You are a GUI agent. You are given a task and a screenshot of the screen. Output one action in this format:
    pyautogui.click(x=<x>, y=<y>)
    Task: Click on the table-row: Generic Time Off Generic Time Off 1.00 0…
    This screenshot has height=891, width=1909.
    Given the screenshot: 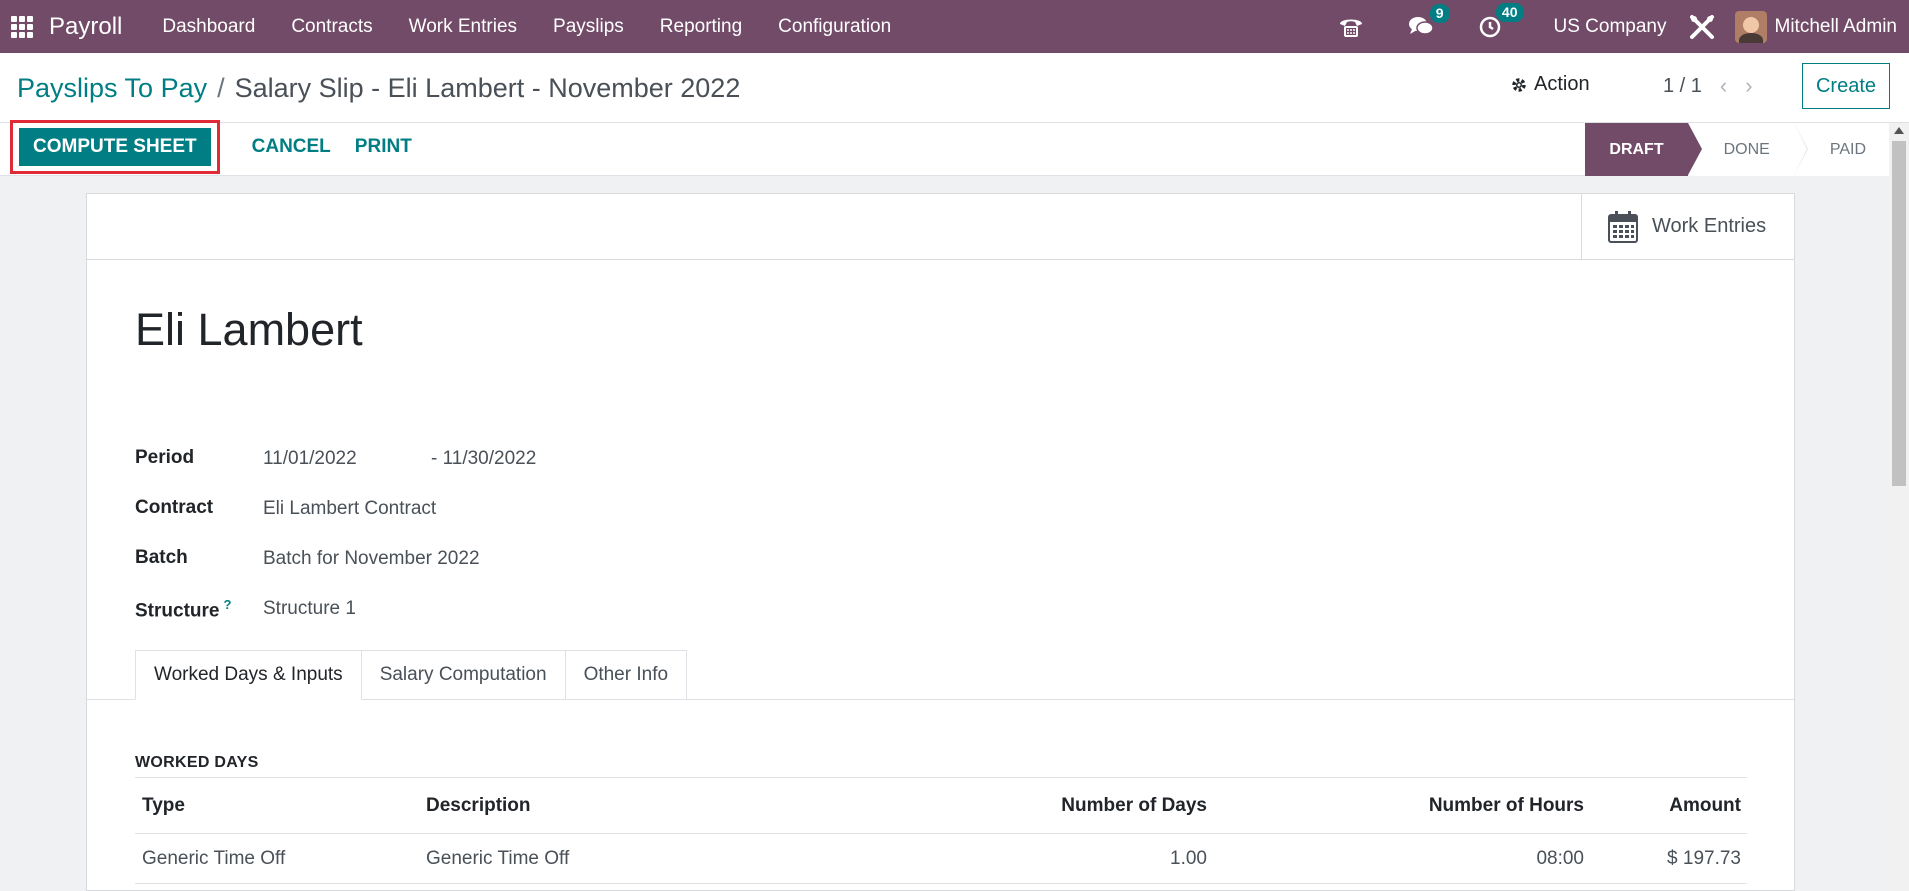 What is the action you would take?
    pyautogui.click(x=941, y=859)
    